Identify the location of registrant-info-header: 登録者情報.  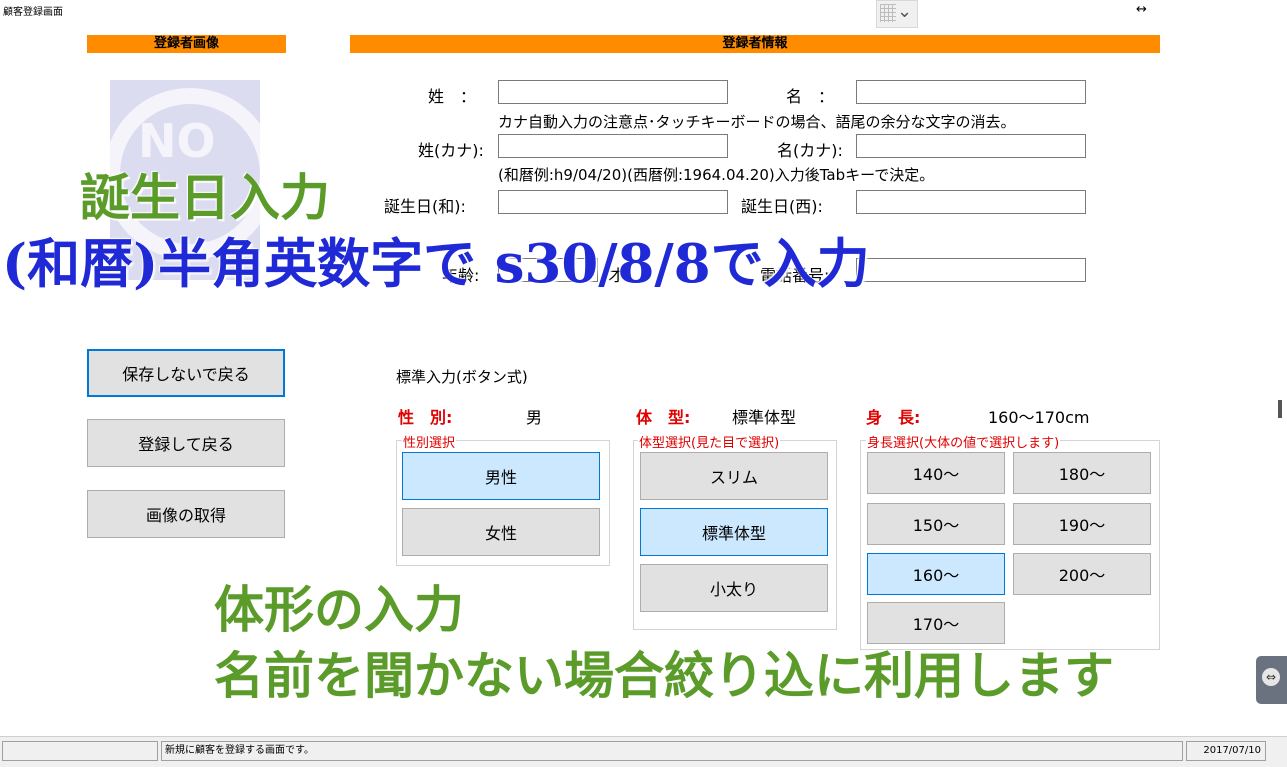
(755, 44).